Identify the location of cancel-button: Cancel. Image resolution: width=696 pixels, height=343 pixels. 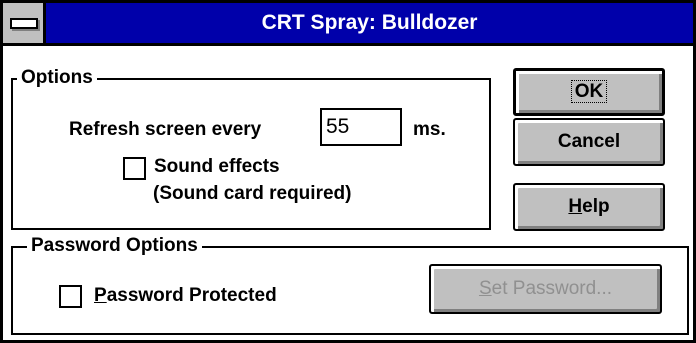
(589, 142).